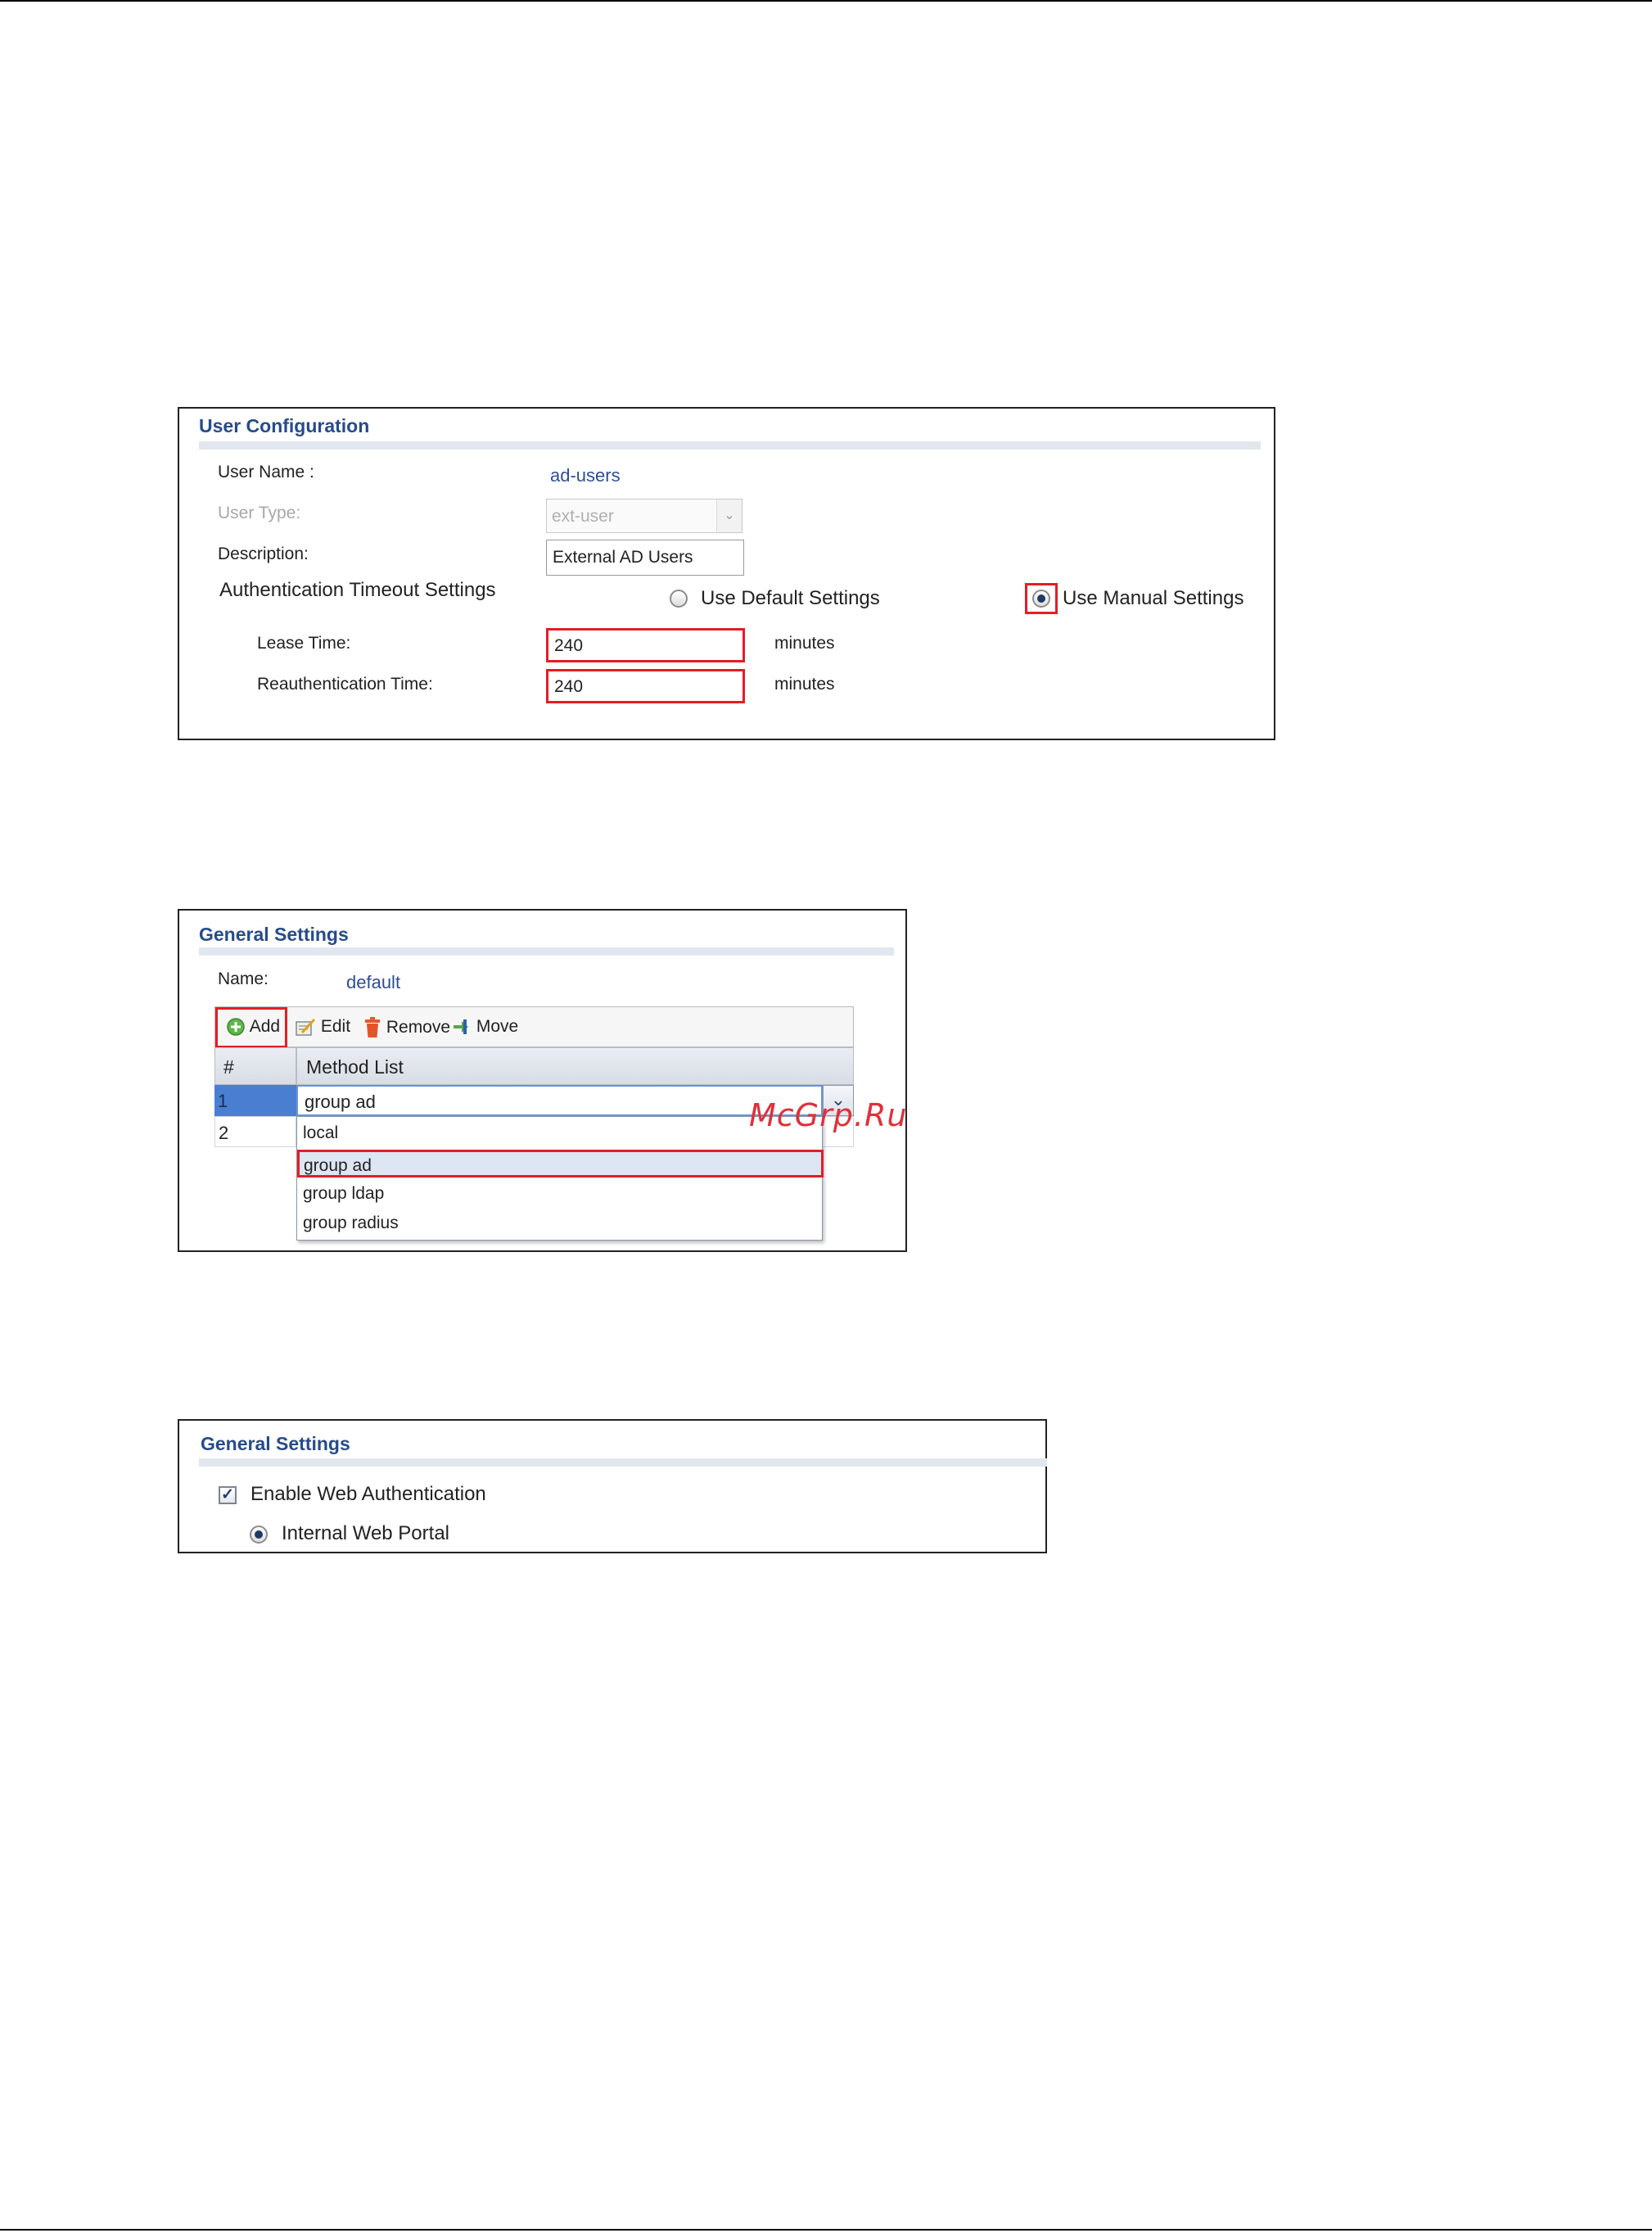 The image size is (1652, 2233). What do you see at coordinates (826, 2230) in the screenshot?
I see `bottom-rule` at bounding box center [826, 2230].